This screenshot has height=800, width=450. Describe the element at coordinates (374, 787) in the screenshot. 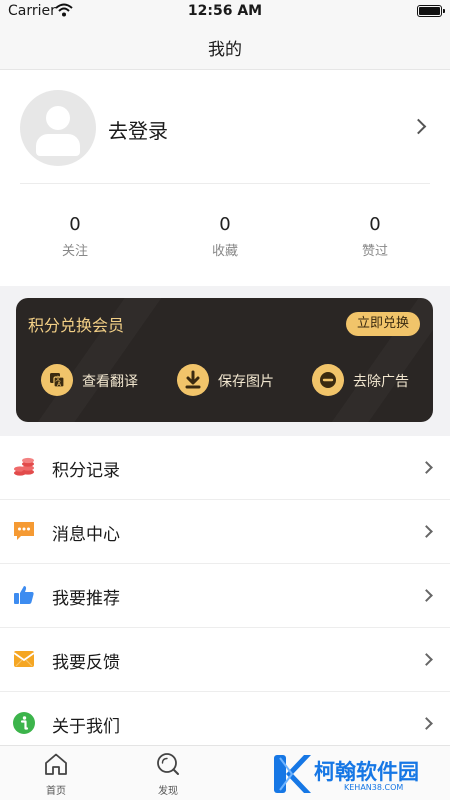

I see `watermark-subtext: KEHAN38.COM` at that location.